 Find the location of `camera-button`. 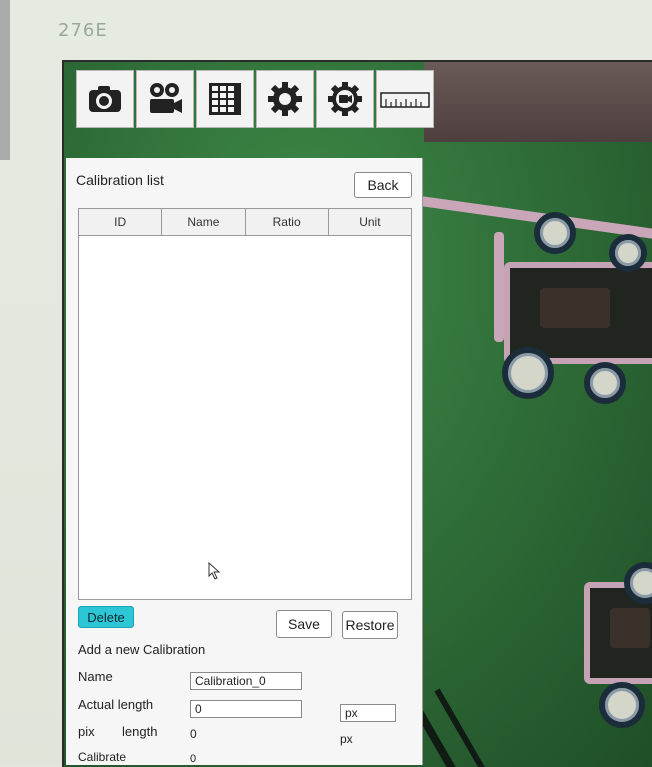

camera-button is located at coordinates (105, 99).